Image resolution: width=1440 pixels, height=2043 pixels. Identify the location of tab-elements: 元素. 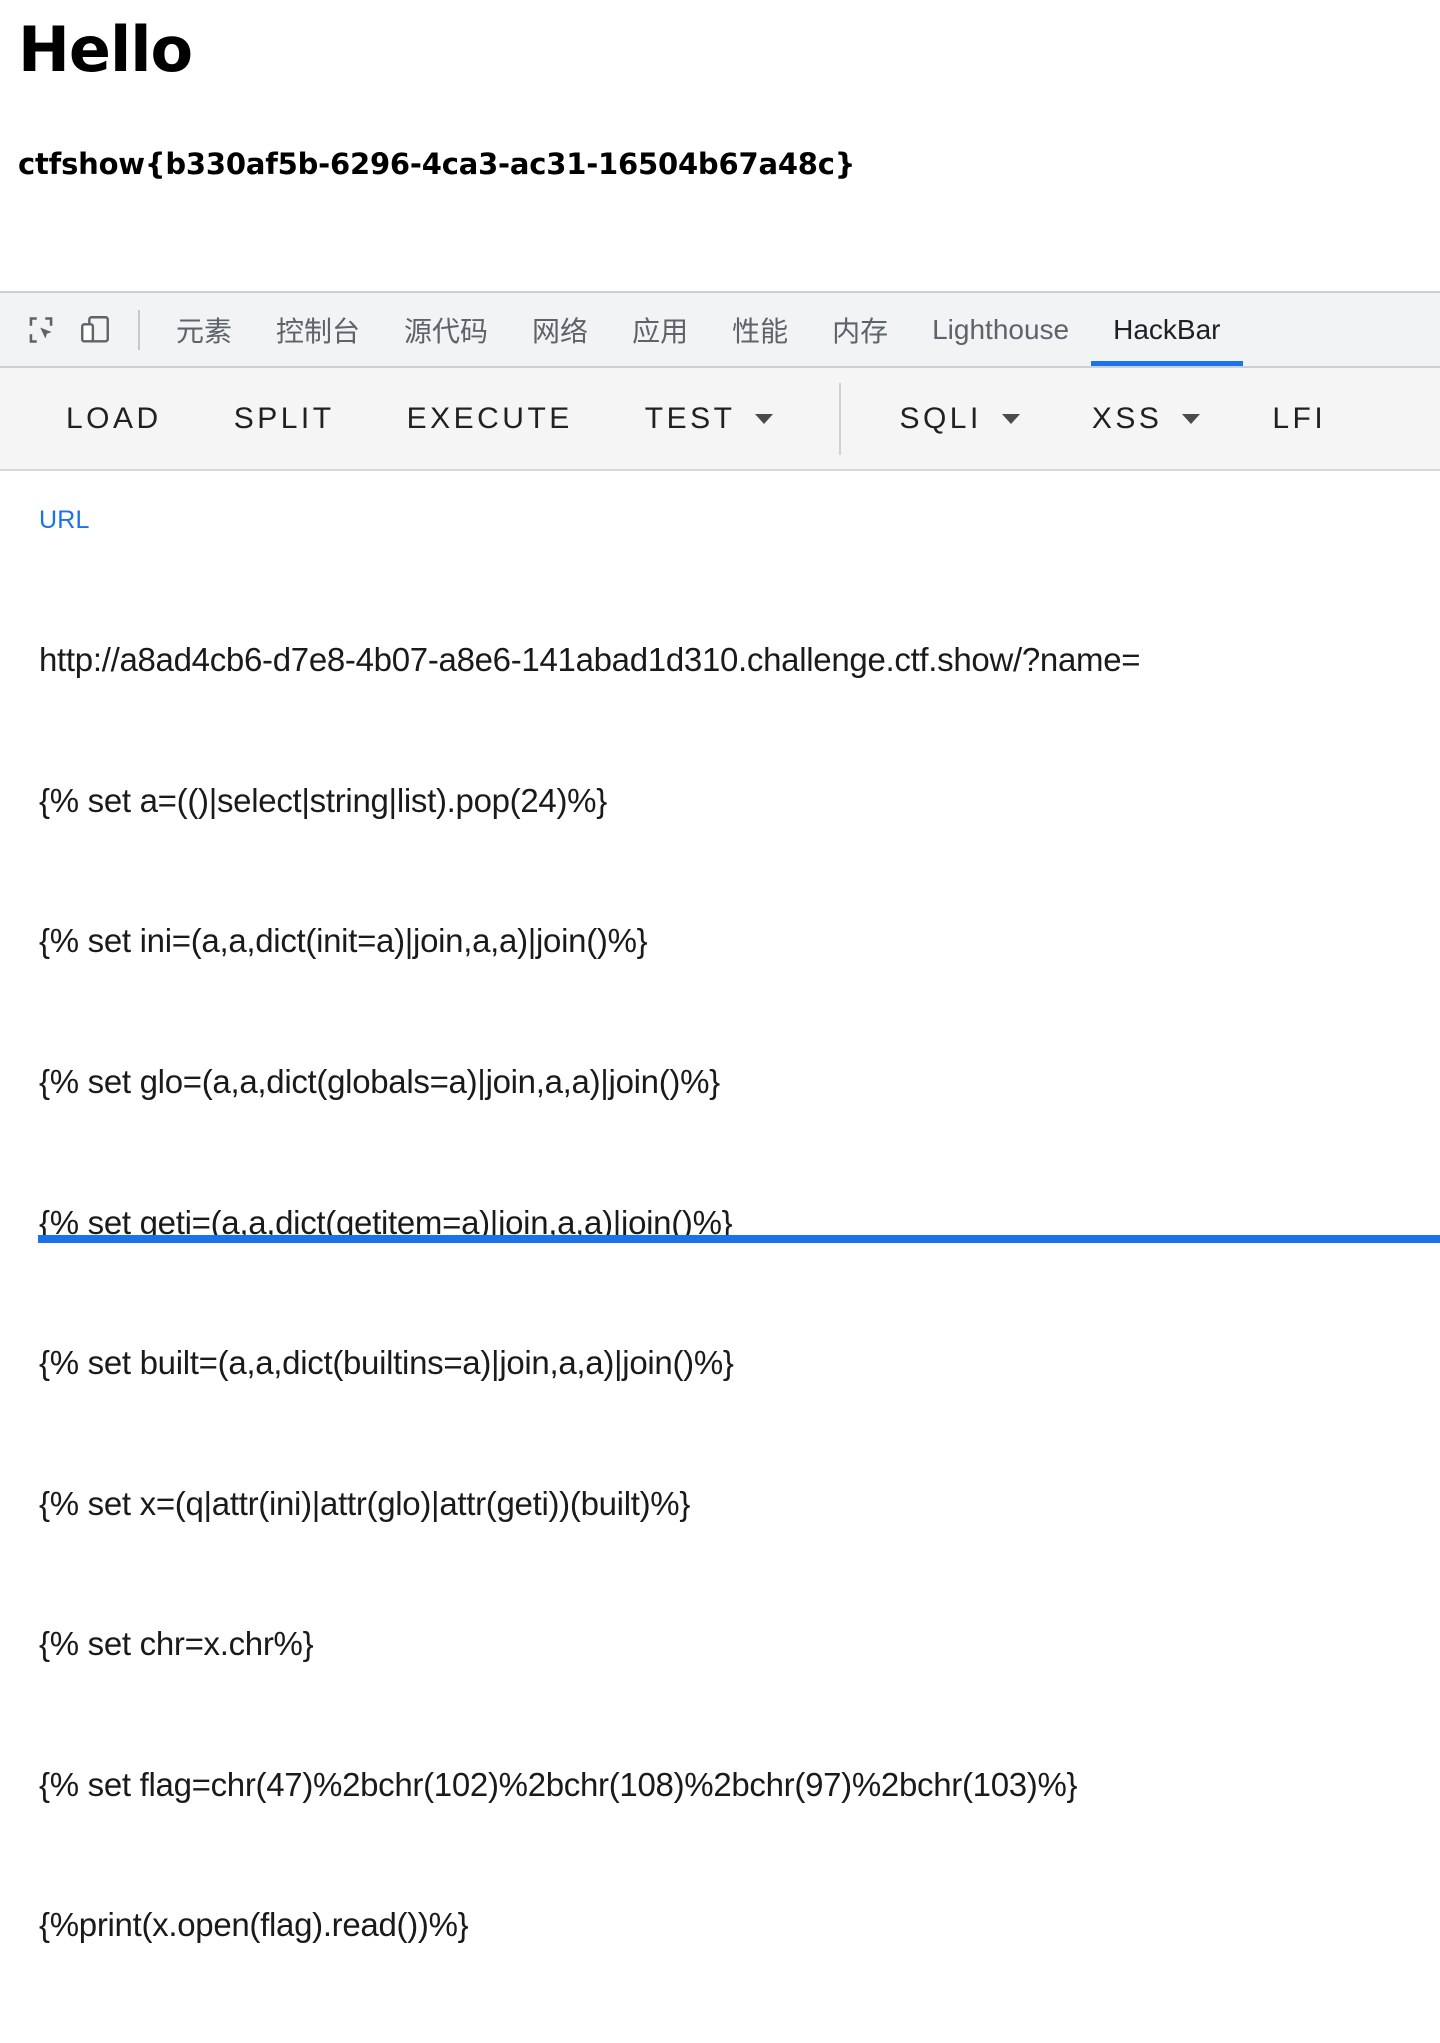
(204, 329).